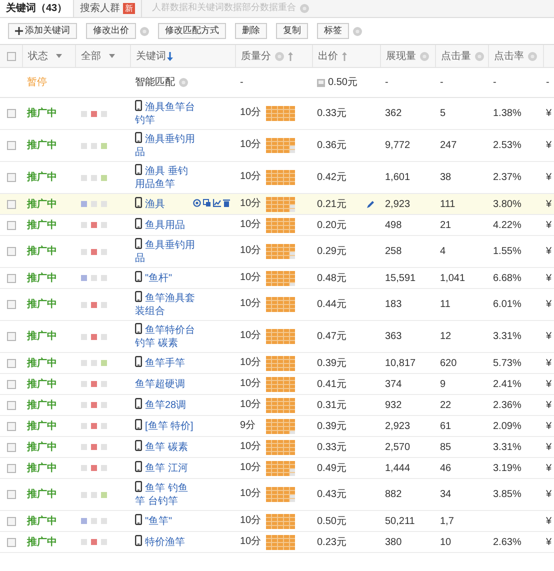 The width and height of the screenshot is (554, 571). I want to click on keyword-link: 特价渔竿, so click(166, 542).